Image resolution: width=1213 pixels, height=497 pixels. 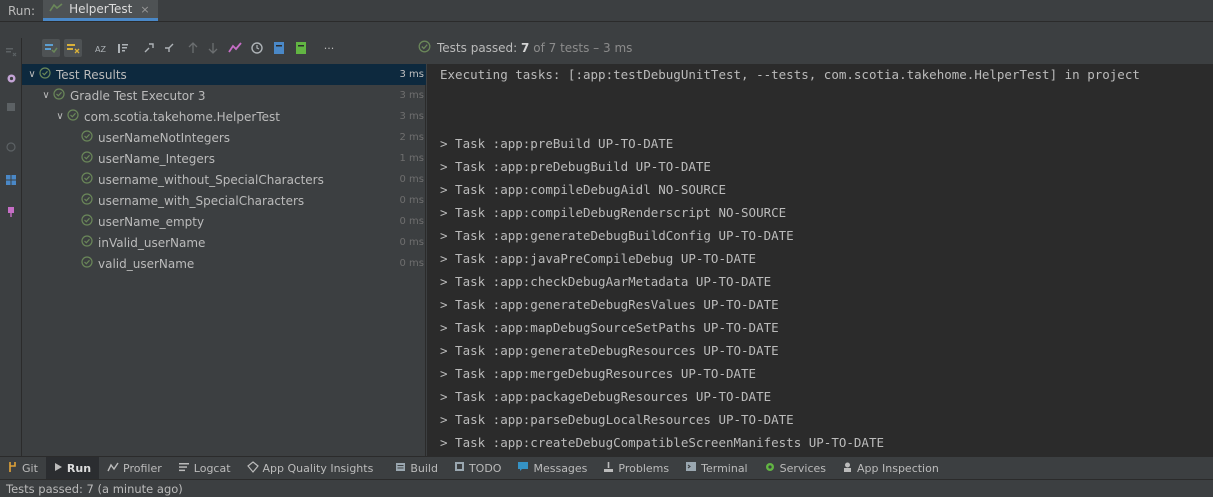 What do you see at coordinates (11, 52) in the screenshot?
I see `toggle-tree-icon` at bounding box center [11, 52].